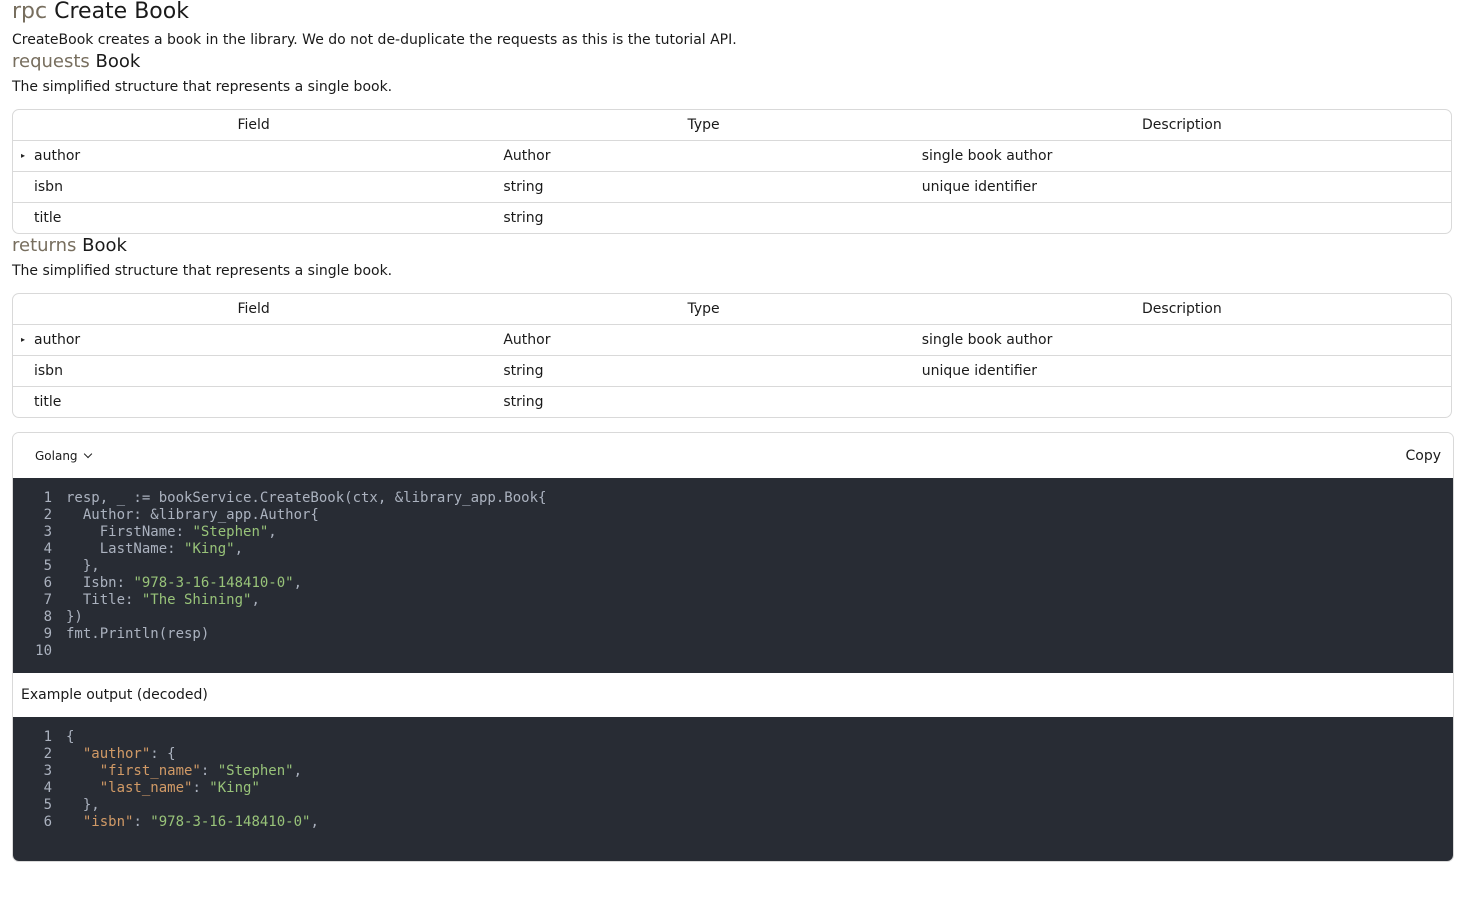 The height and width of the screenshot is (897, 1467). I want to click on output-line: 6 "isbn": "978-3-16-148410-0",, so click(733, 822).